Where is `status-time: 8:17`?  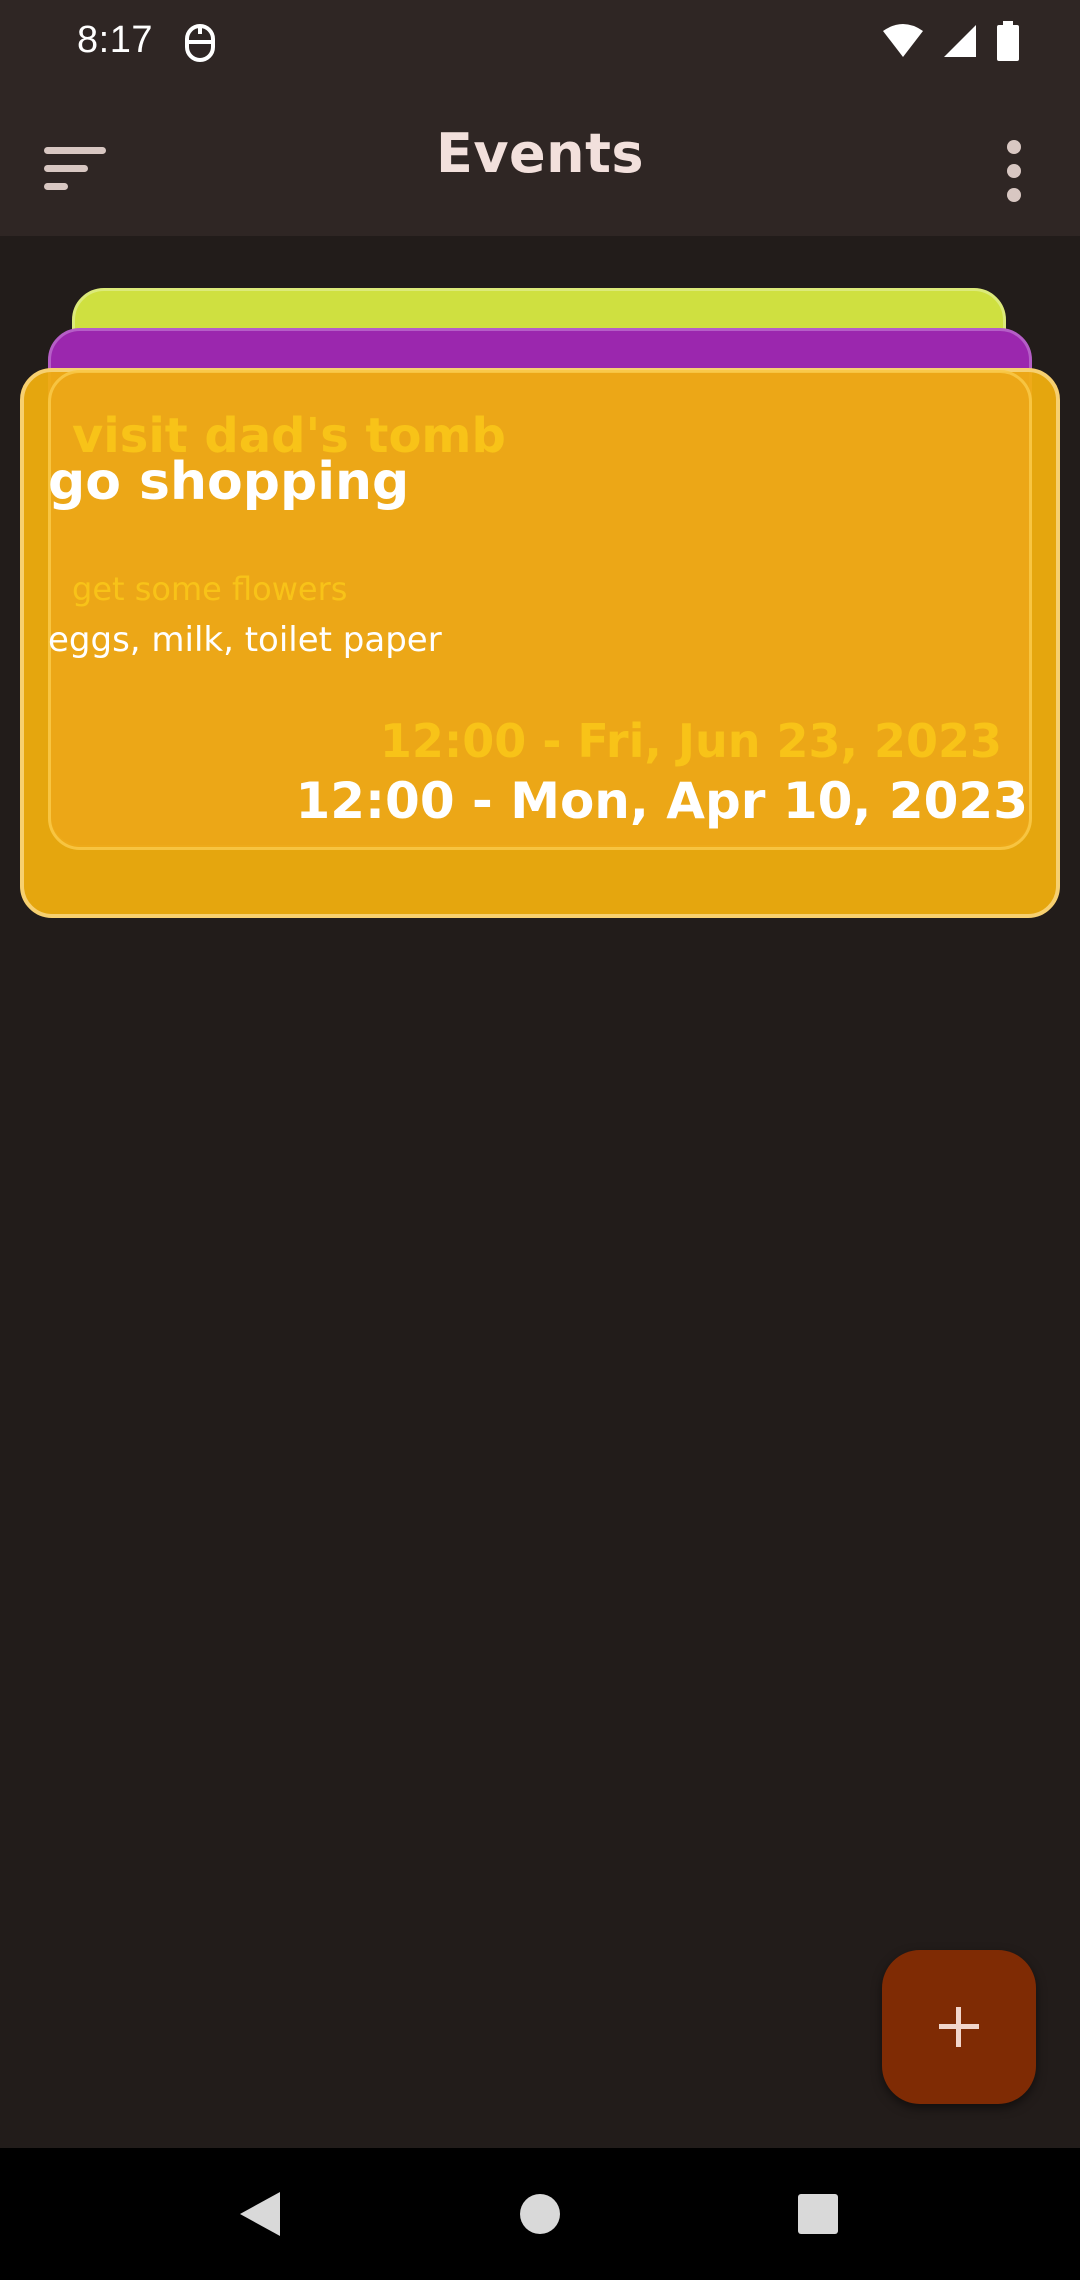
status-time: 8:17 is located at coordinates (115, 40).